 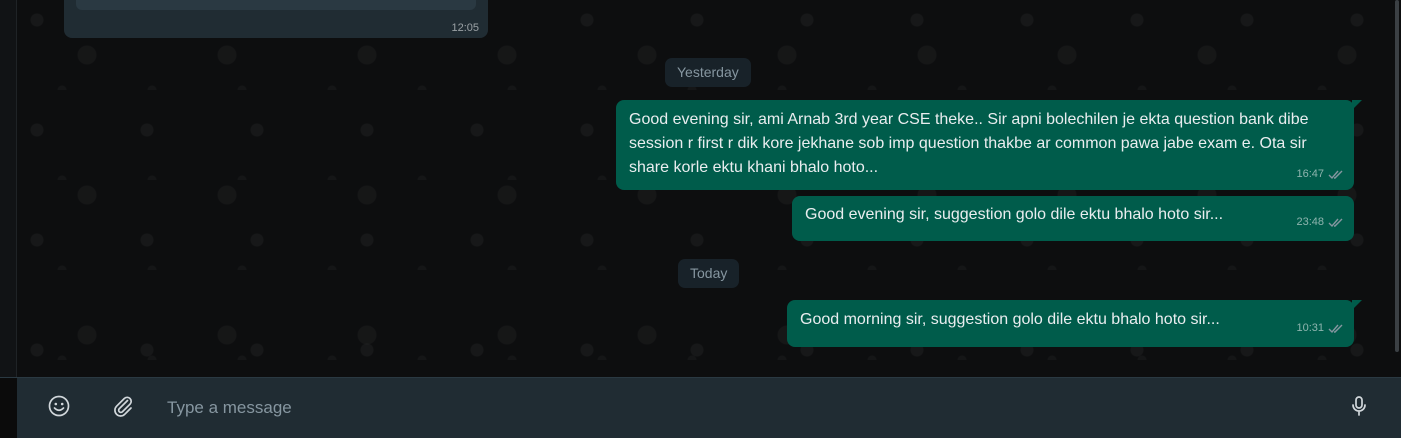 What do you see at coordinates (708, 72) in the screenshot?
I see `date-separator-yesterday: Yesterday` at bounding box center [708, 72].